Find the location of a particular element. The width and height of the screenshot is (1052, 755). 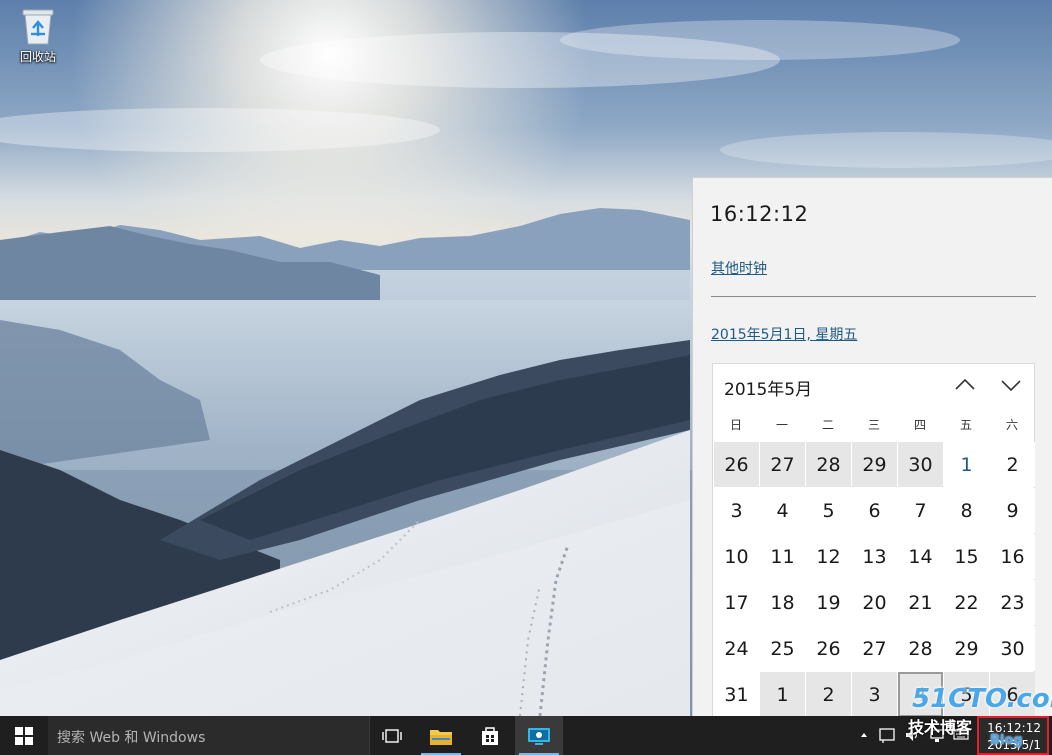

file-explorer-button is located at coordinates (441, 735).